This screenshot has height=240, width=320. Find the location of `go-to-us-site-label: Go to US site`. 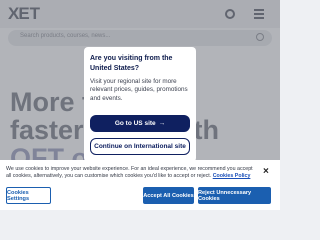

go-to-us-site-label: Go to US site is located at coordinates (135, 123).